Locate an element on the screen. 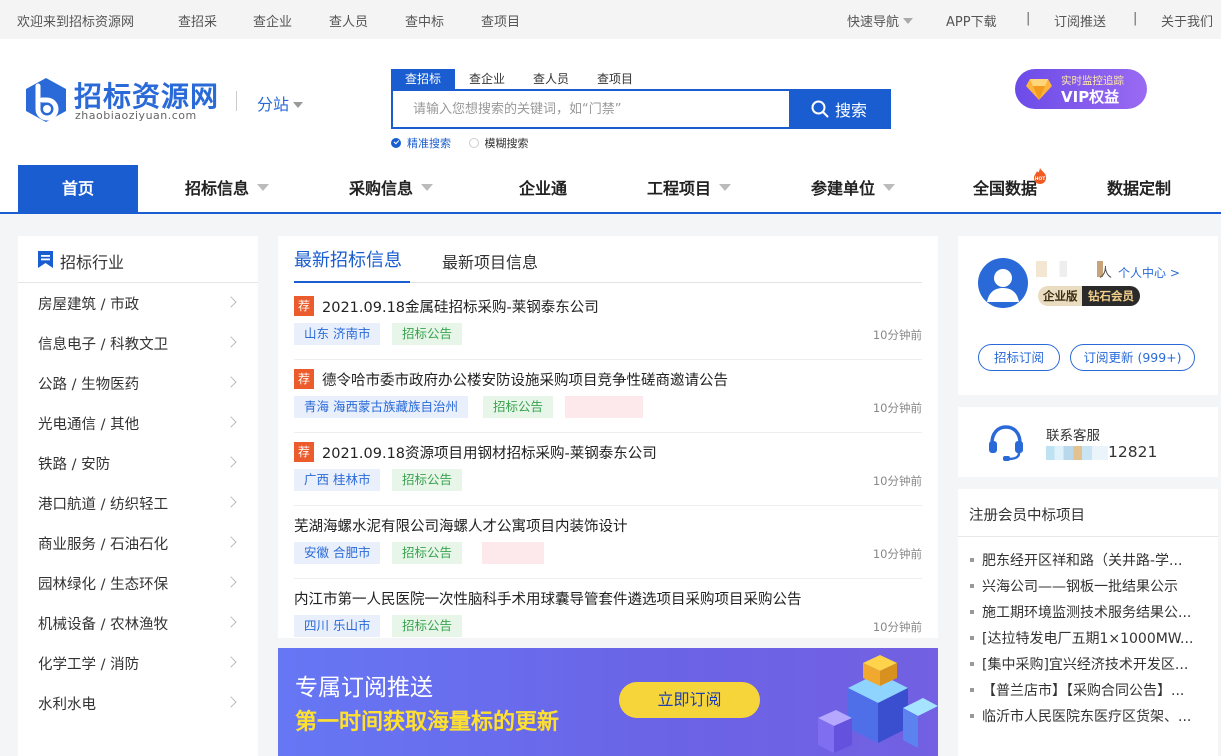 This screenshot has width=1221, height=756. search-input is located at coordinates (592, 109).